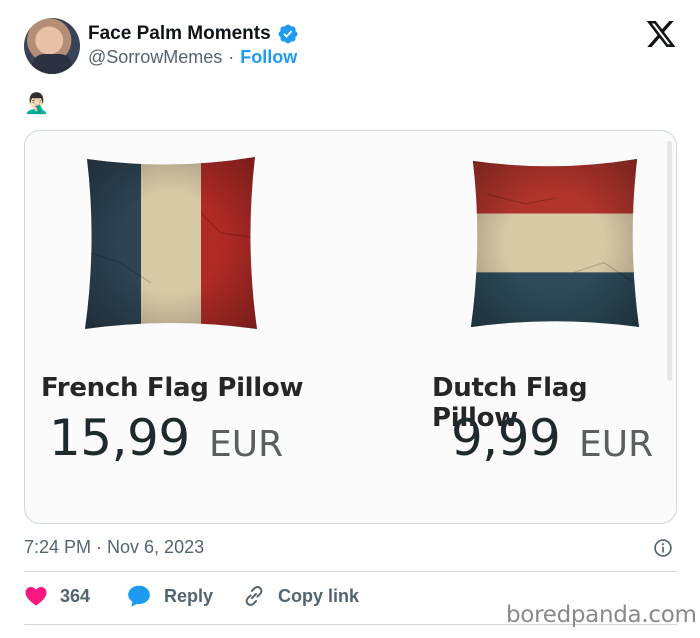  Describe the element at coordinates (319, 595) in the screenshot. I see `copy-link-label: Copy link` at that location.